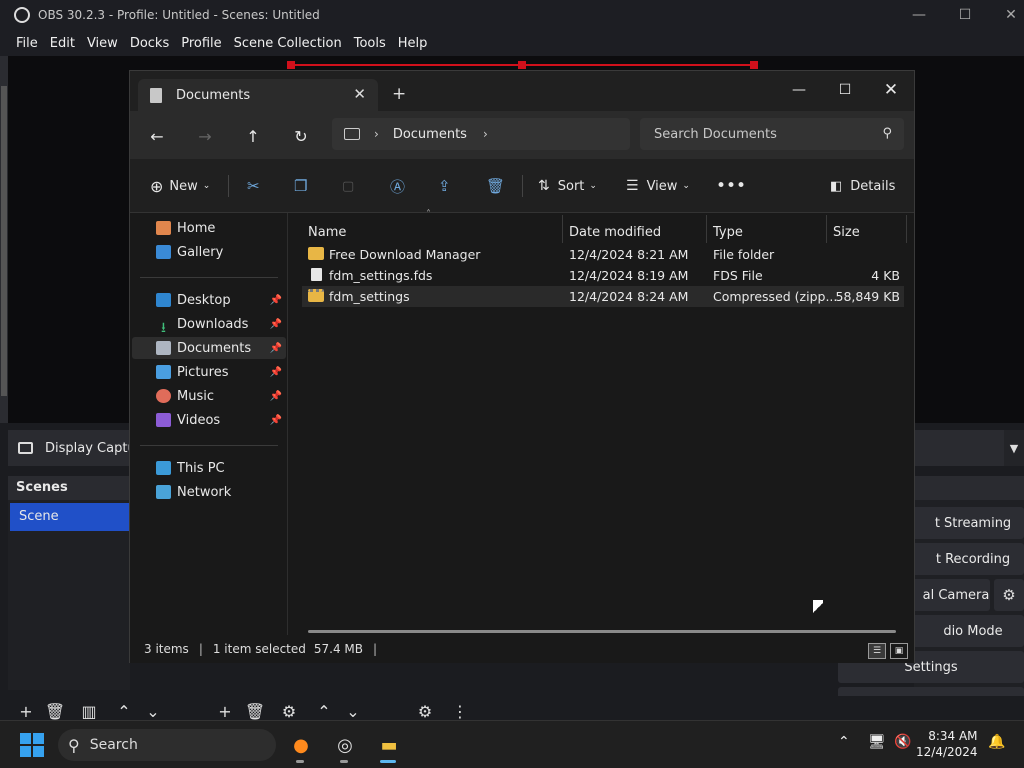  I want to click on menu-view: View, so click(102, 43).